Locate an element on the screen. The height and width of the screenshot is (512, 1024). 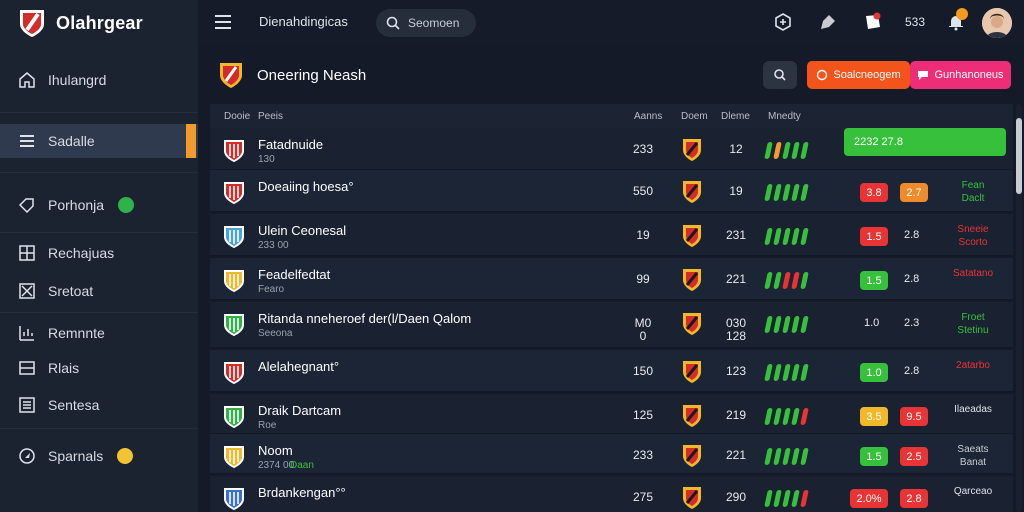
sidebar-item-sadalle: Sadalle is located at coordinates (99, 141).